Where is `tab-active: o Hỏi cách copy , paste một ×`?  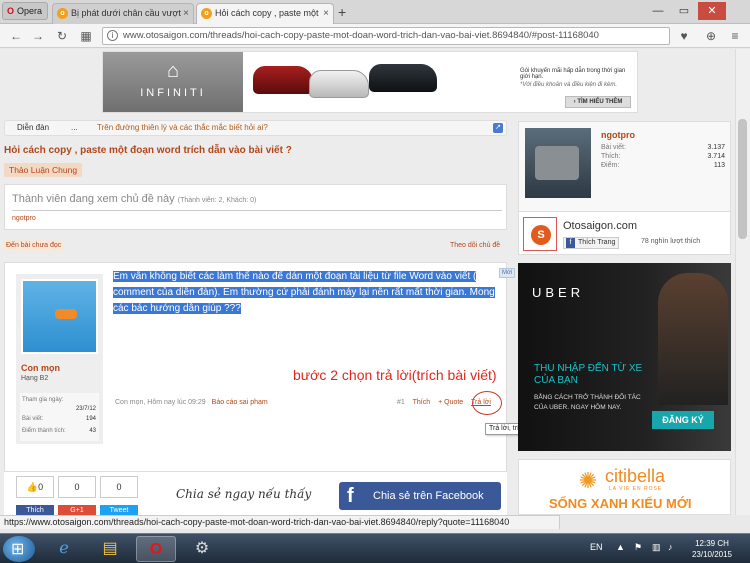
tab-active: o Hỏi cách copy , paste một × is located at coordinates (265, 13).